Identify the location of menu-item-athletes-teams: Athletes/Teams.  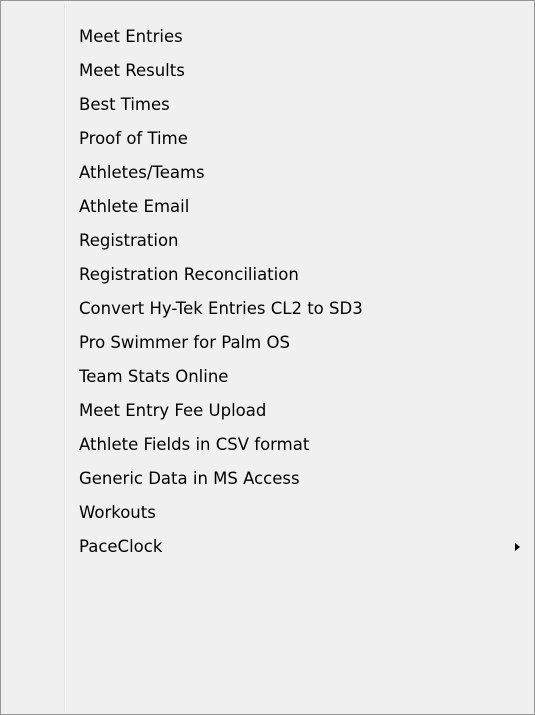
(267, 173).